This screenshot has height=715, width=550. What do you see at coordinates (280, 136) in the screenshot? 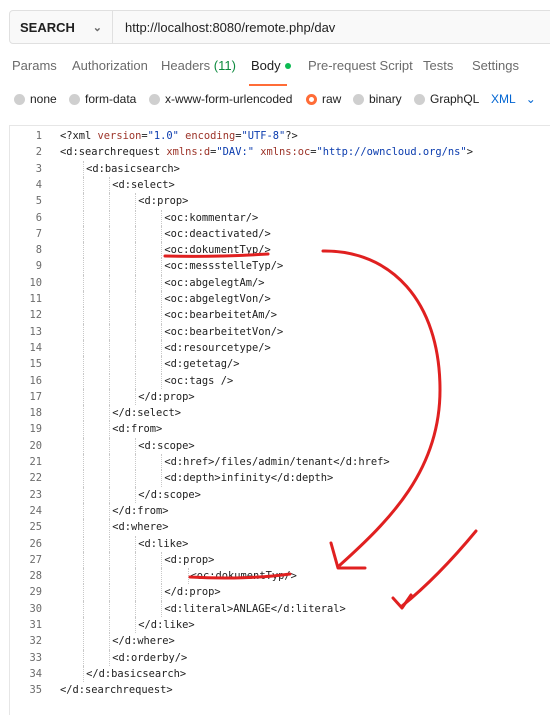
I see `code-line: 1 <?xml version="1.0" encoding="UTF-8"?>` at bounding box center [280, 136].